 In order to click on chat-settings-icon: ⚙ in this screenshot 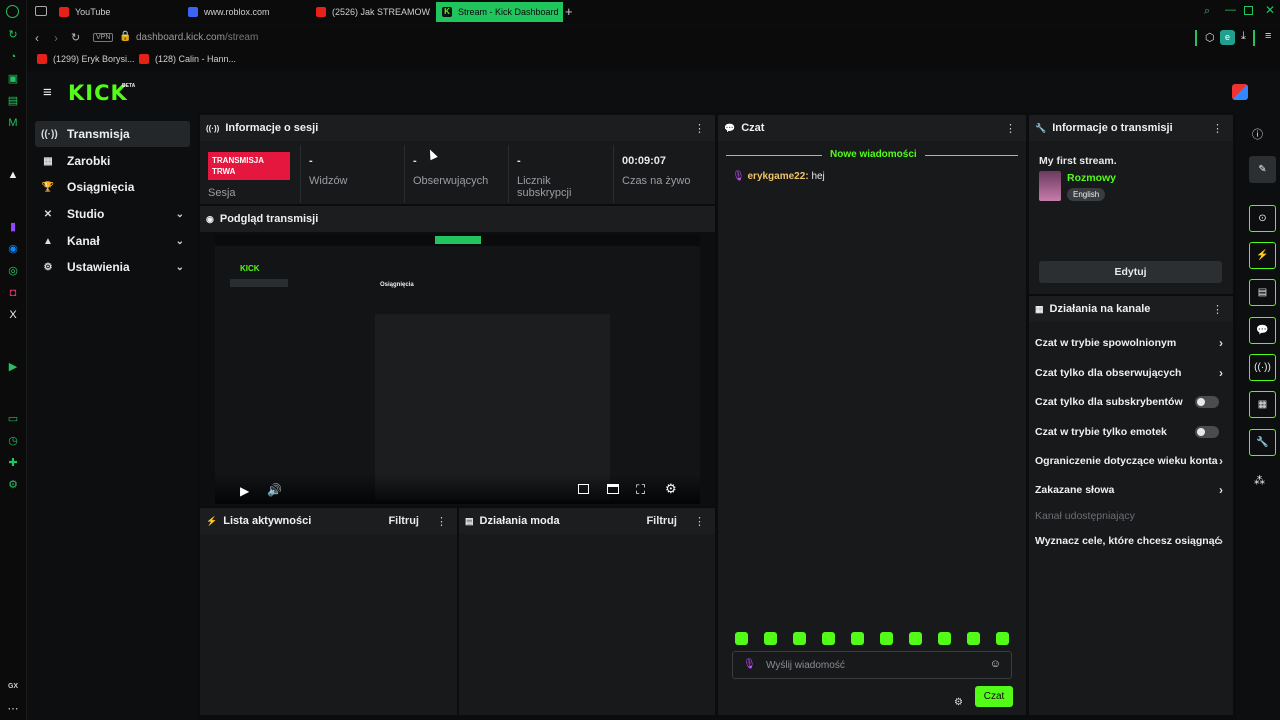, I will do `click(958, 702)`.